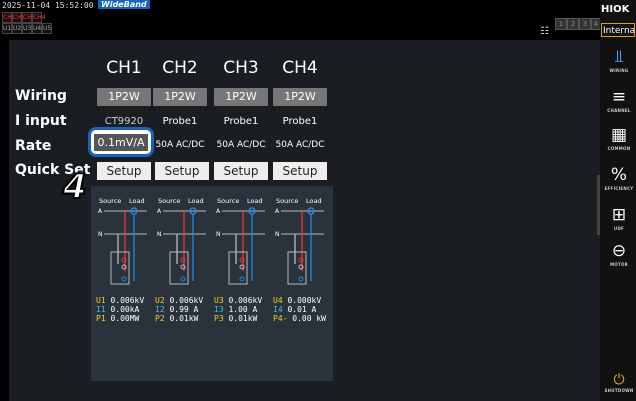 The width and height of the screenshot is (636, 401). What do you see at coordinates (124, 121) in the screenshot?
I see `i-input-ch1: CT9920` at bounding box center [124, 121].